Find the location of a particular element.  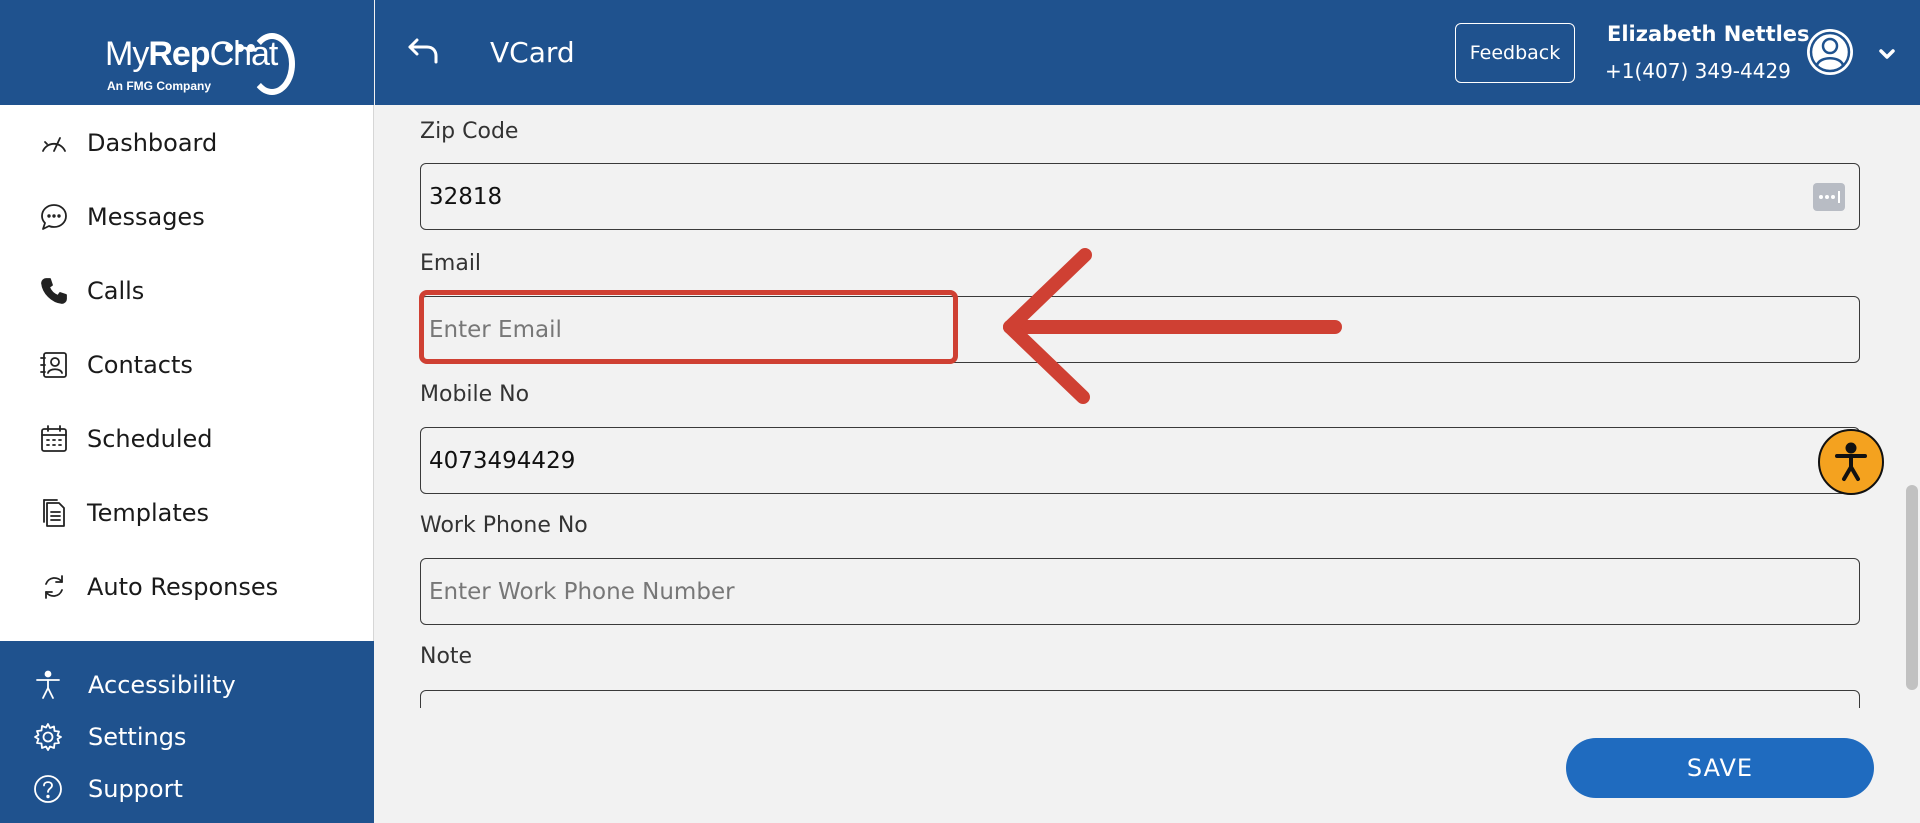

logo-arc is located at coordinates (272, 63).